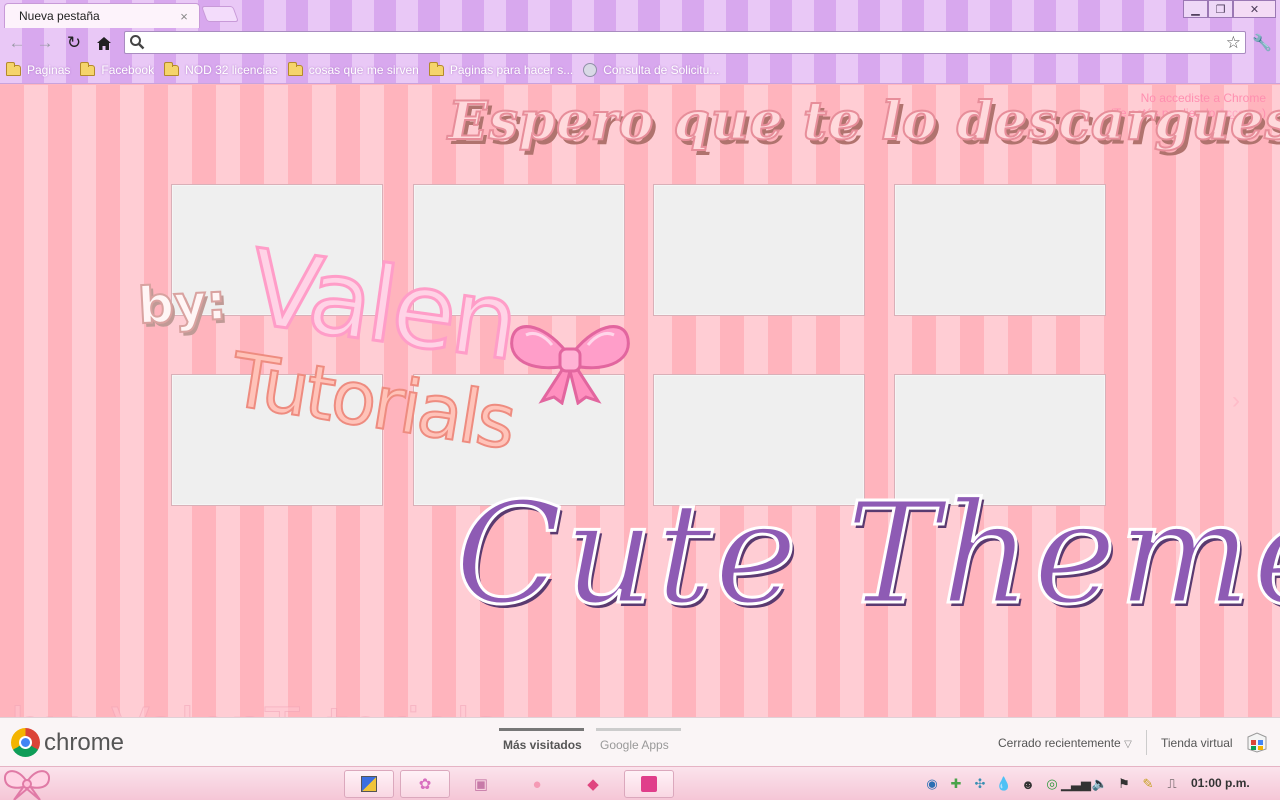 The width and height of the screenshot is (1280, 800). What do you see at coordinates (570, 365) in the screenshot?
I see `pink-bow-icon` at bounding box center [570, 365].